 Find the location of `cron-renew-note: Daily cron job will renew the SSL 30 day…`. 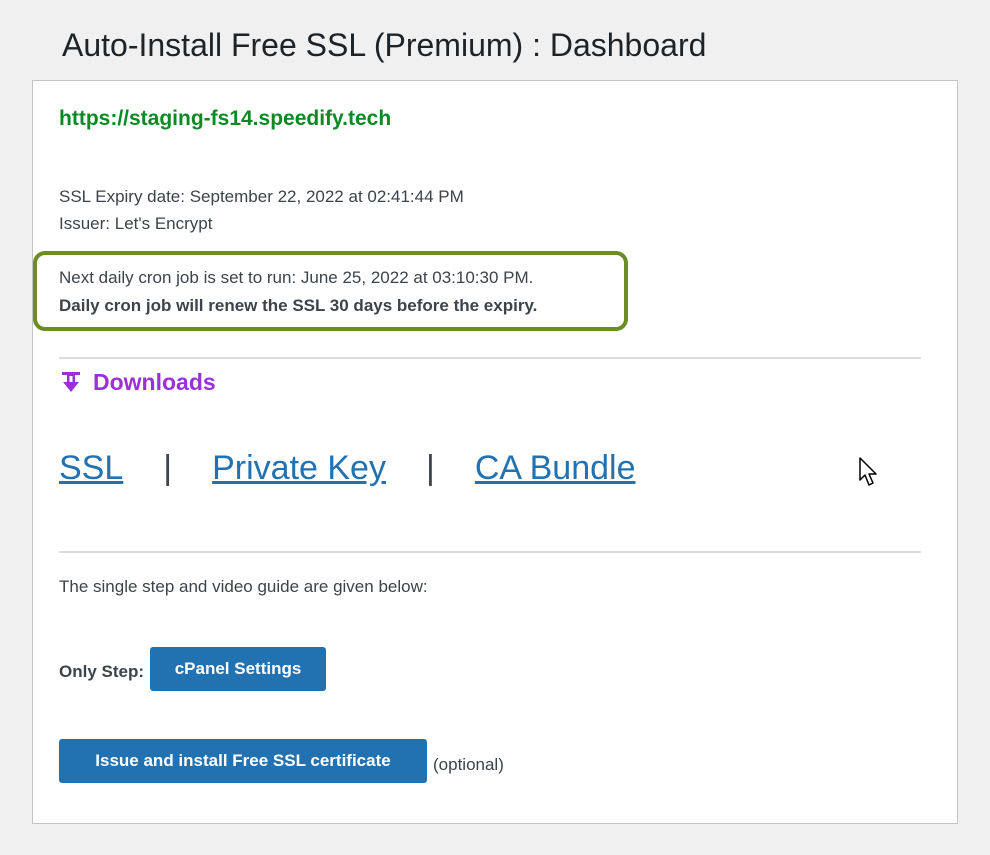

cron-renew-note: Daily cron job will renew the SSL 30 day… is located at coordinates (298, 305).